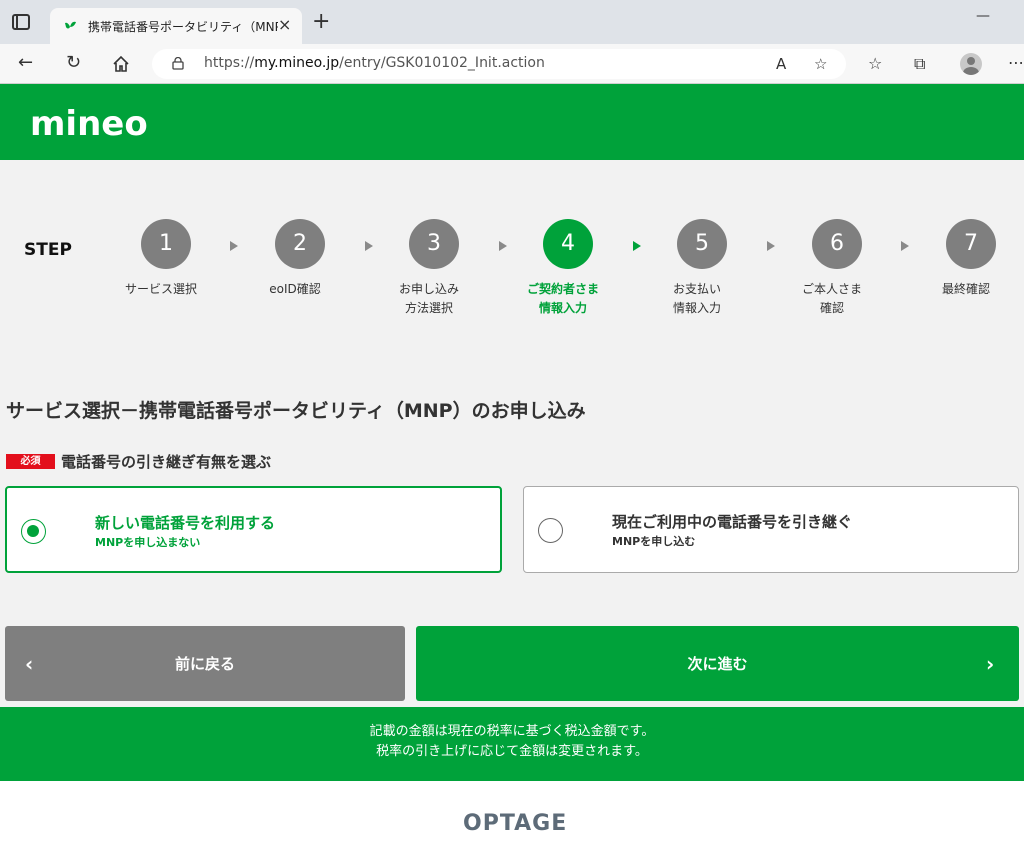 This screenshot has width=1024, height=847. I want to click on collections-icon: ⧉, so click(919, 64).